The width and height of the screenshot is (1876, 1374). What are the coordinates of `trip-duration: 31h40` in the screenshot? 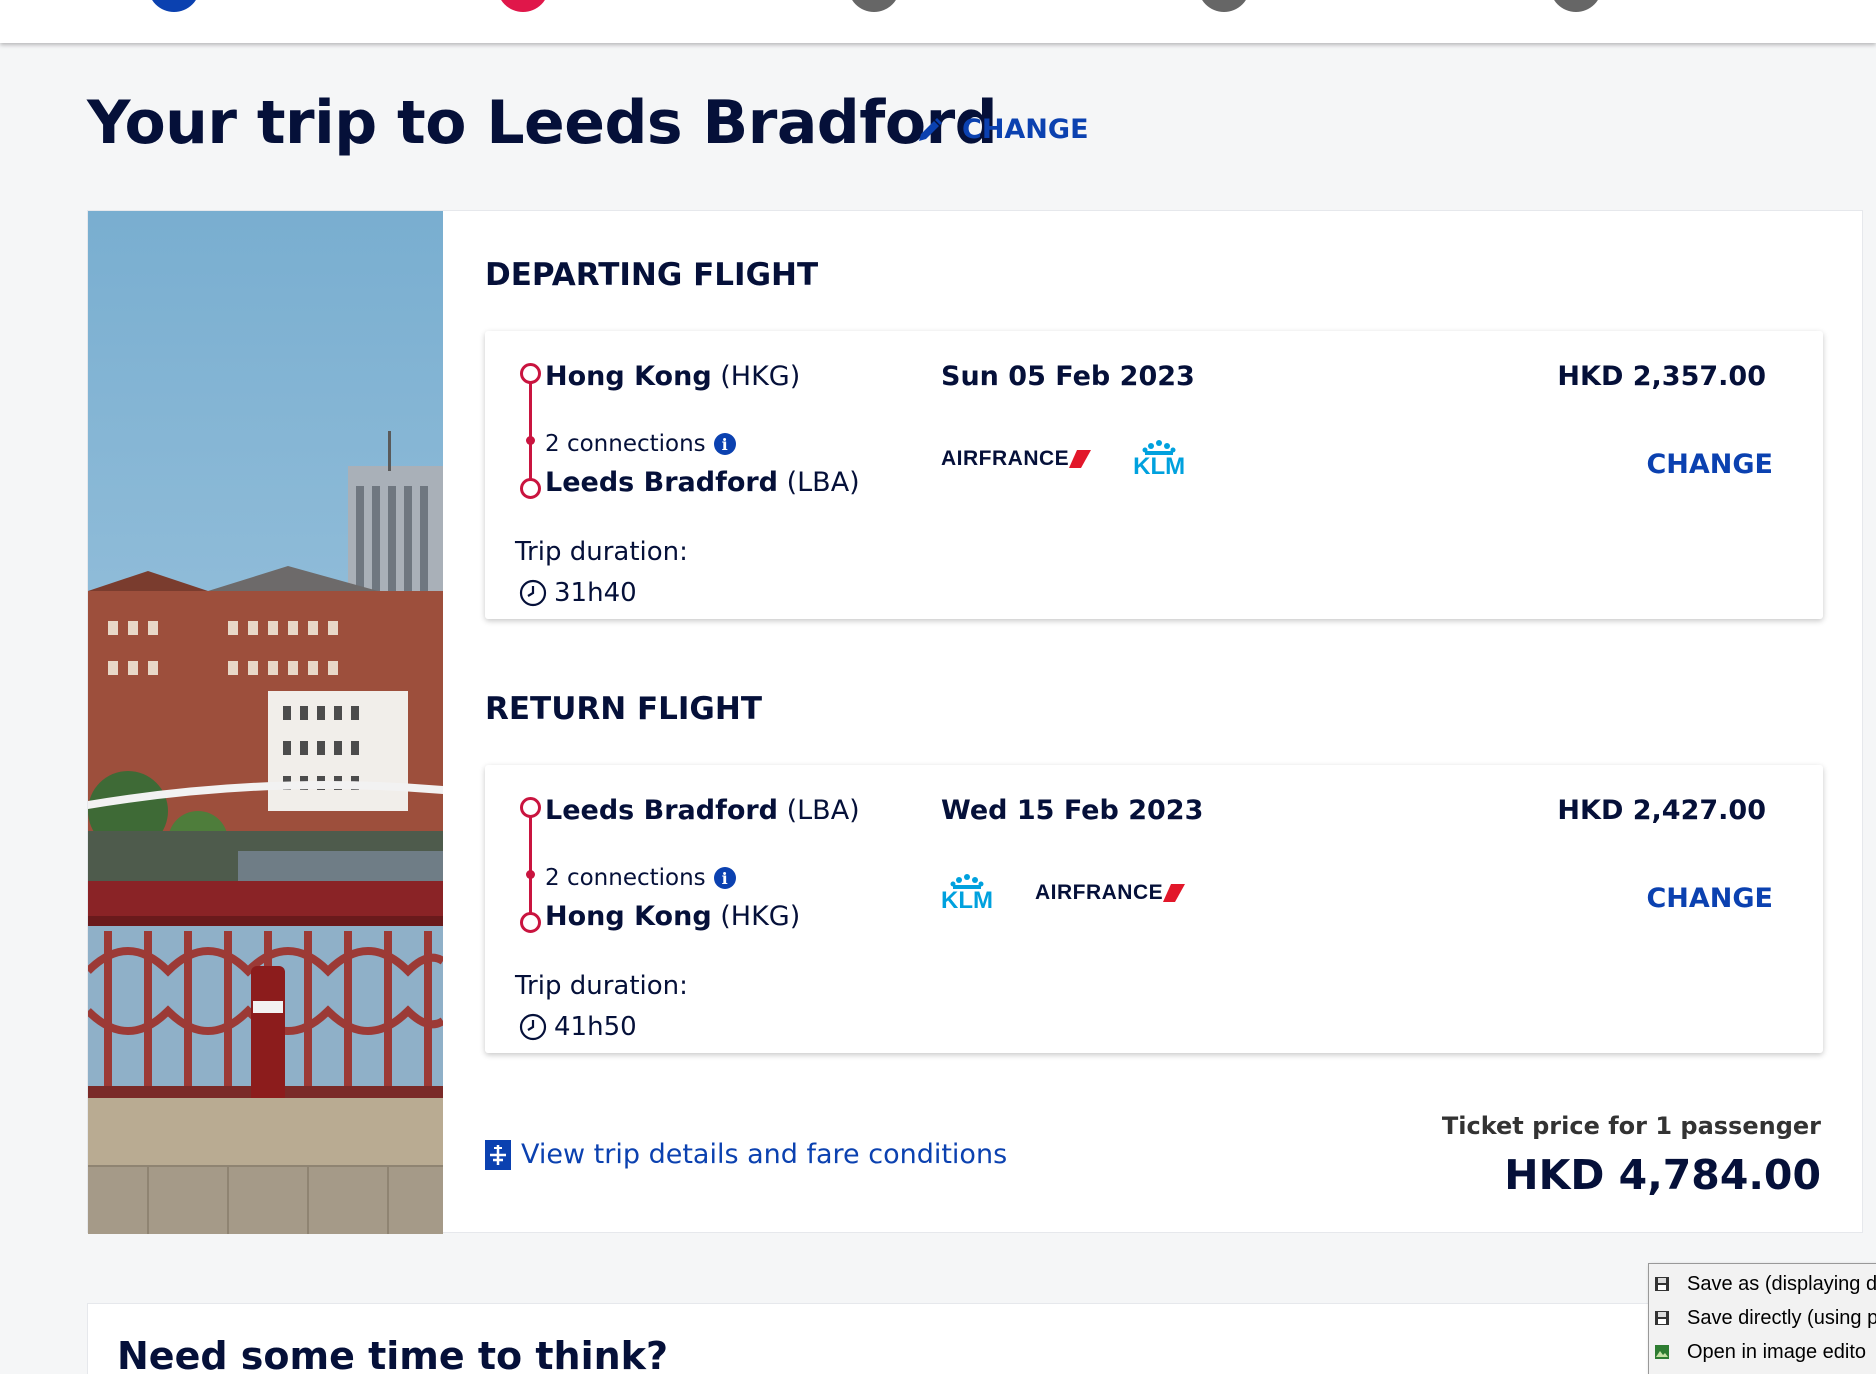 It's located at (577, 593).